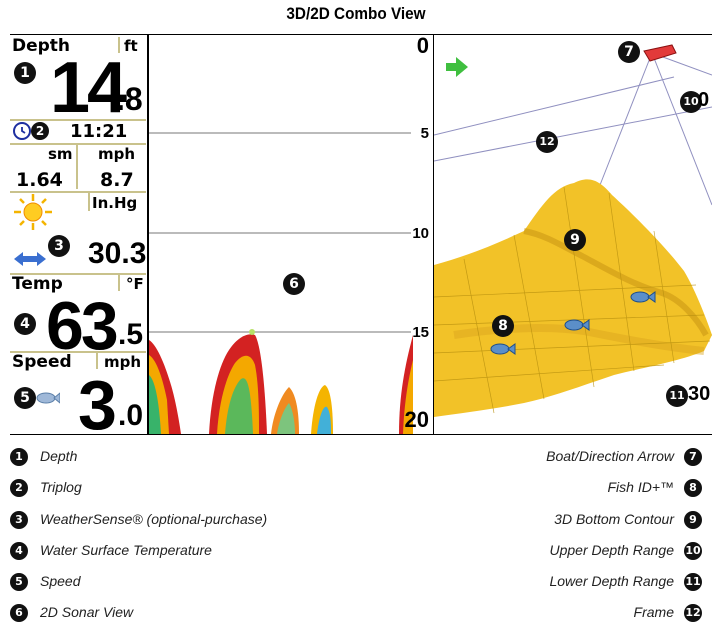  I want to click on lower-depth-range: 30, so click(699, 394).